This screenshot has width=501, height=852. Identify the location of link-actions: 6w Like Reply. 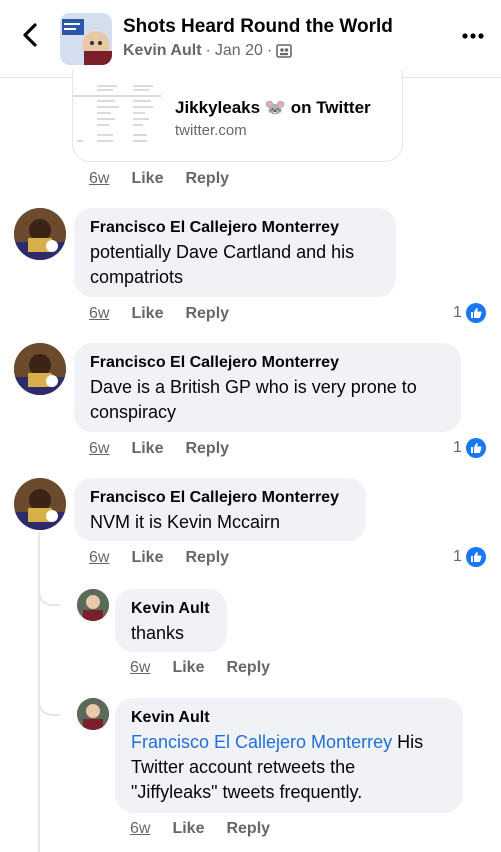
(159, 179).